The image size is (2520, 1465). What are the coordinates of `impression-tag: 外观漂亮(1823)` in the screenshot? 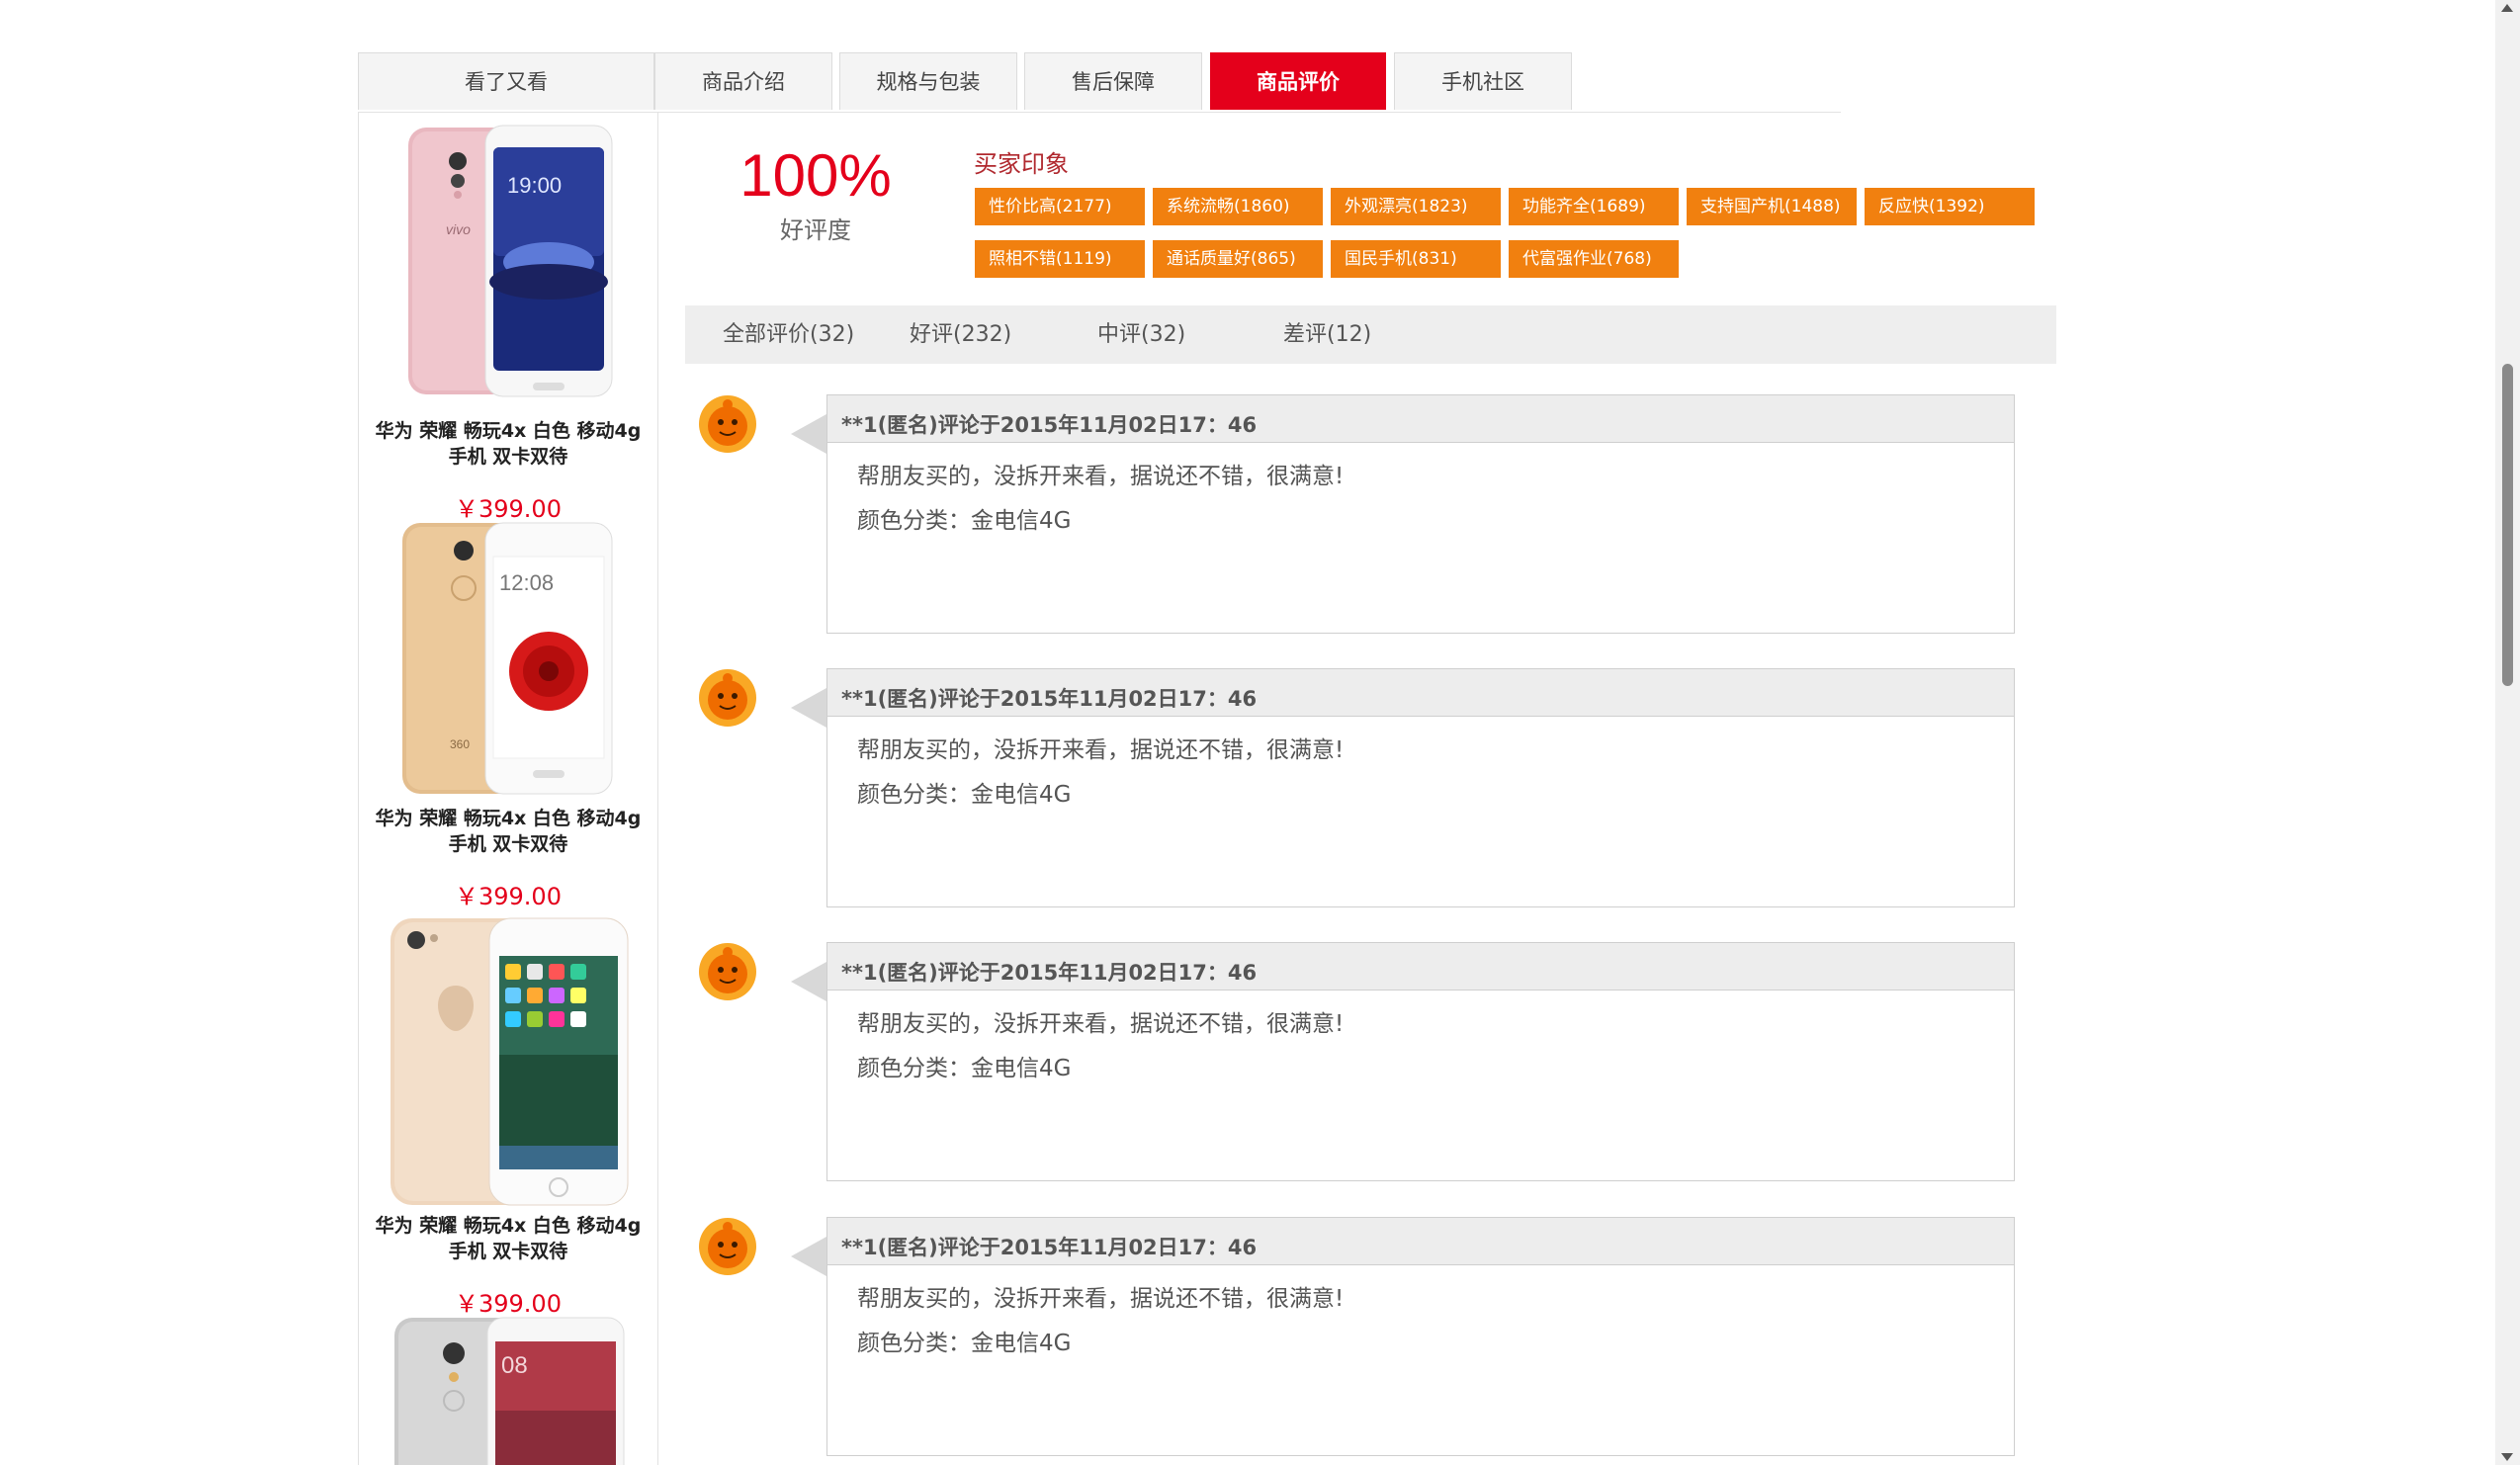 It's located at (1416, 206).